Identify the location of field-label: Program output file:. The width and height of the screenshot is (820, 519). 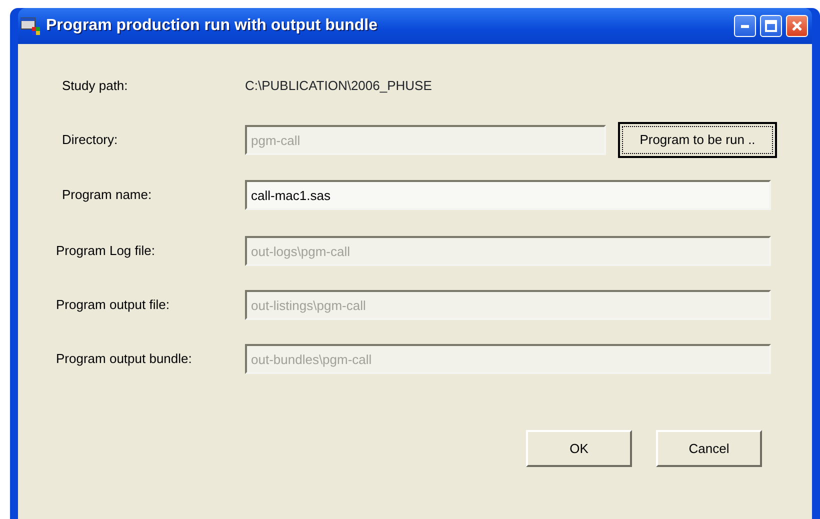
(113, 305).